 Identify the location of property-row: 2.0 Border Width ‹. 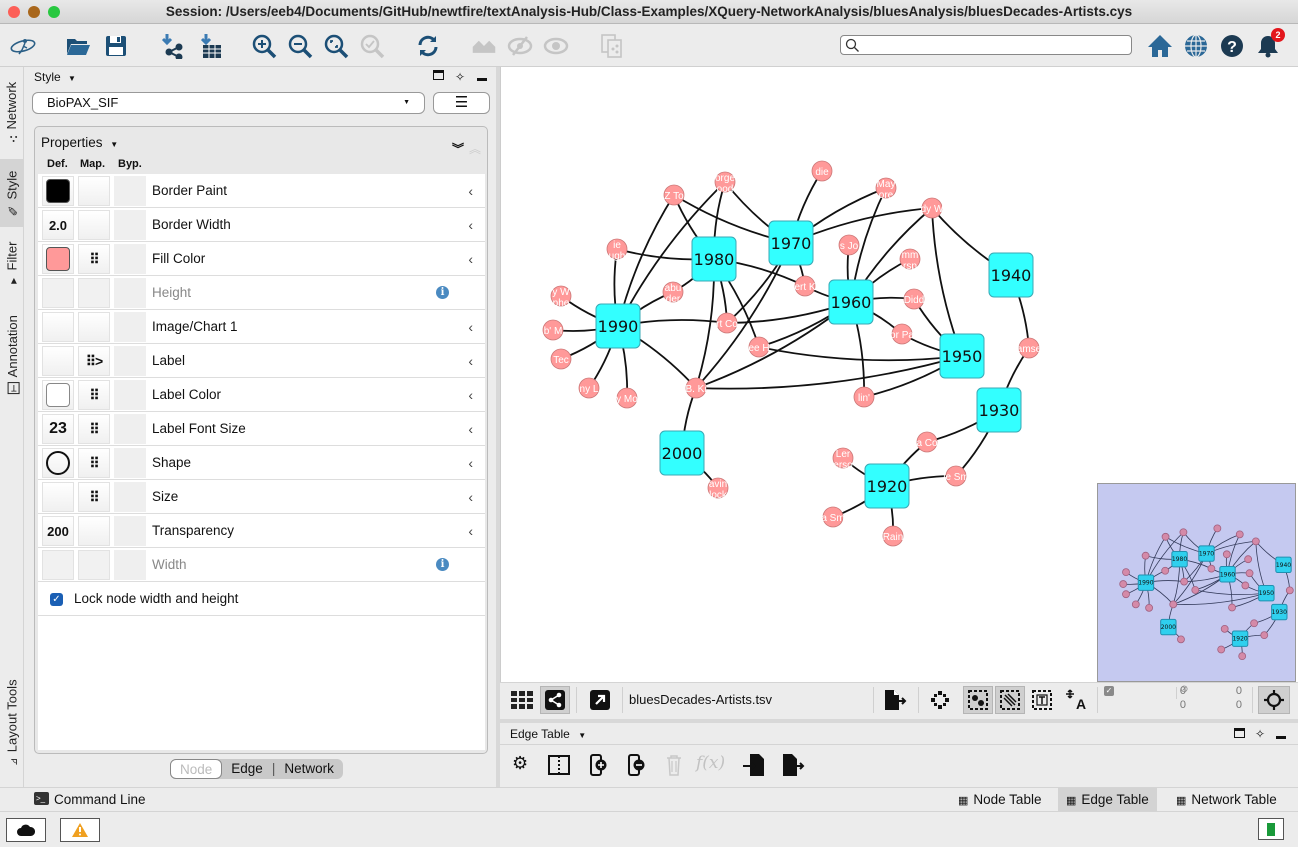
(261, 225).